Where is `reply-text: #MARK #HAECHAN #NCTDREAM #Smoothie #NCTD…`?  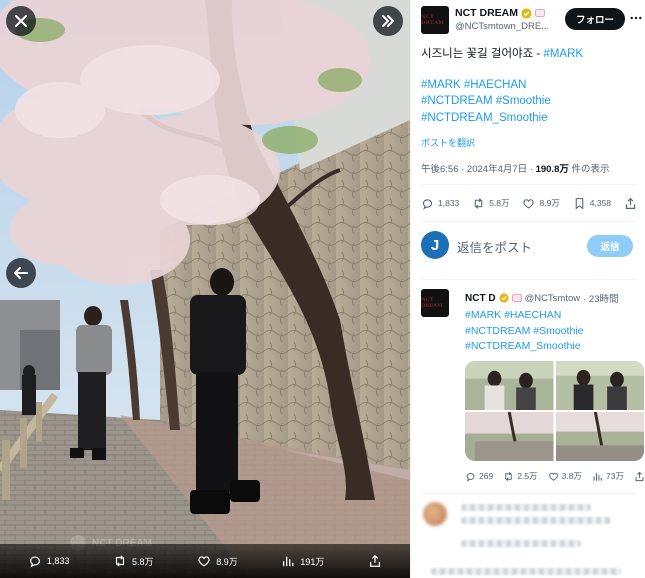
reply-text: #MARK #HAECHAN #NCTDREAM #Smoothie #NCTD… is located at coordinates (555, 331).